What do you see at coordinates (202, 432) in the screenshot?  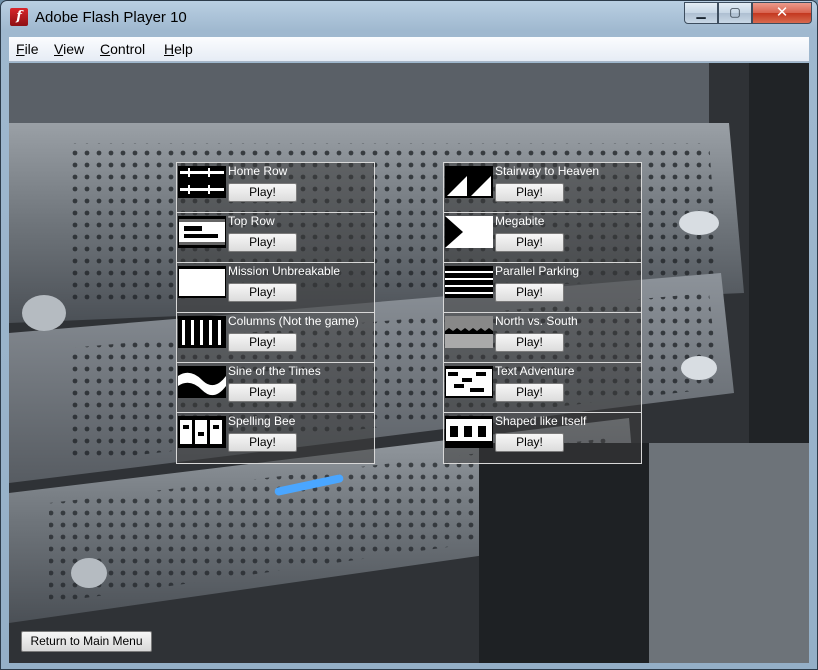 I see `level-thumbnail-spelling` at bounding box center [202, 432].